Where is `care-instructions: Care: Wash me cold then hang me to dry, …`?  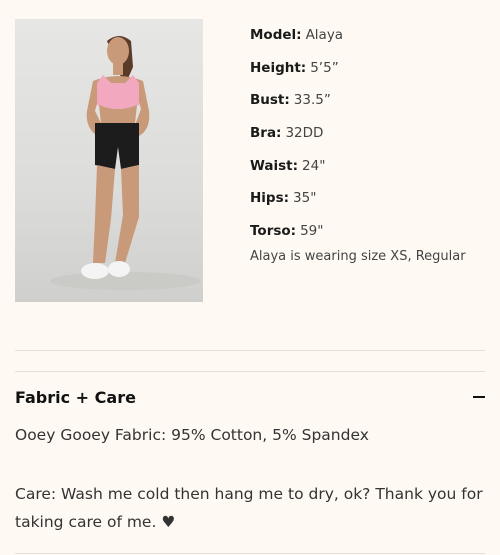 care-instructions: Care: Wash me cold then hang me to dry, … is located at coordinates (249, 508).